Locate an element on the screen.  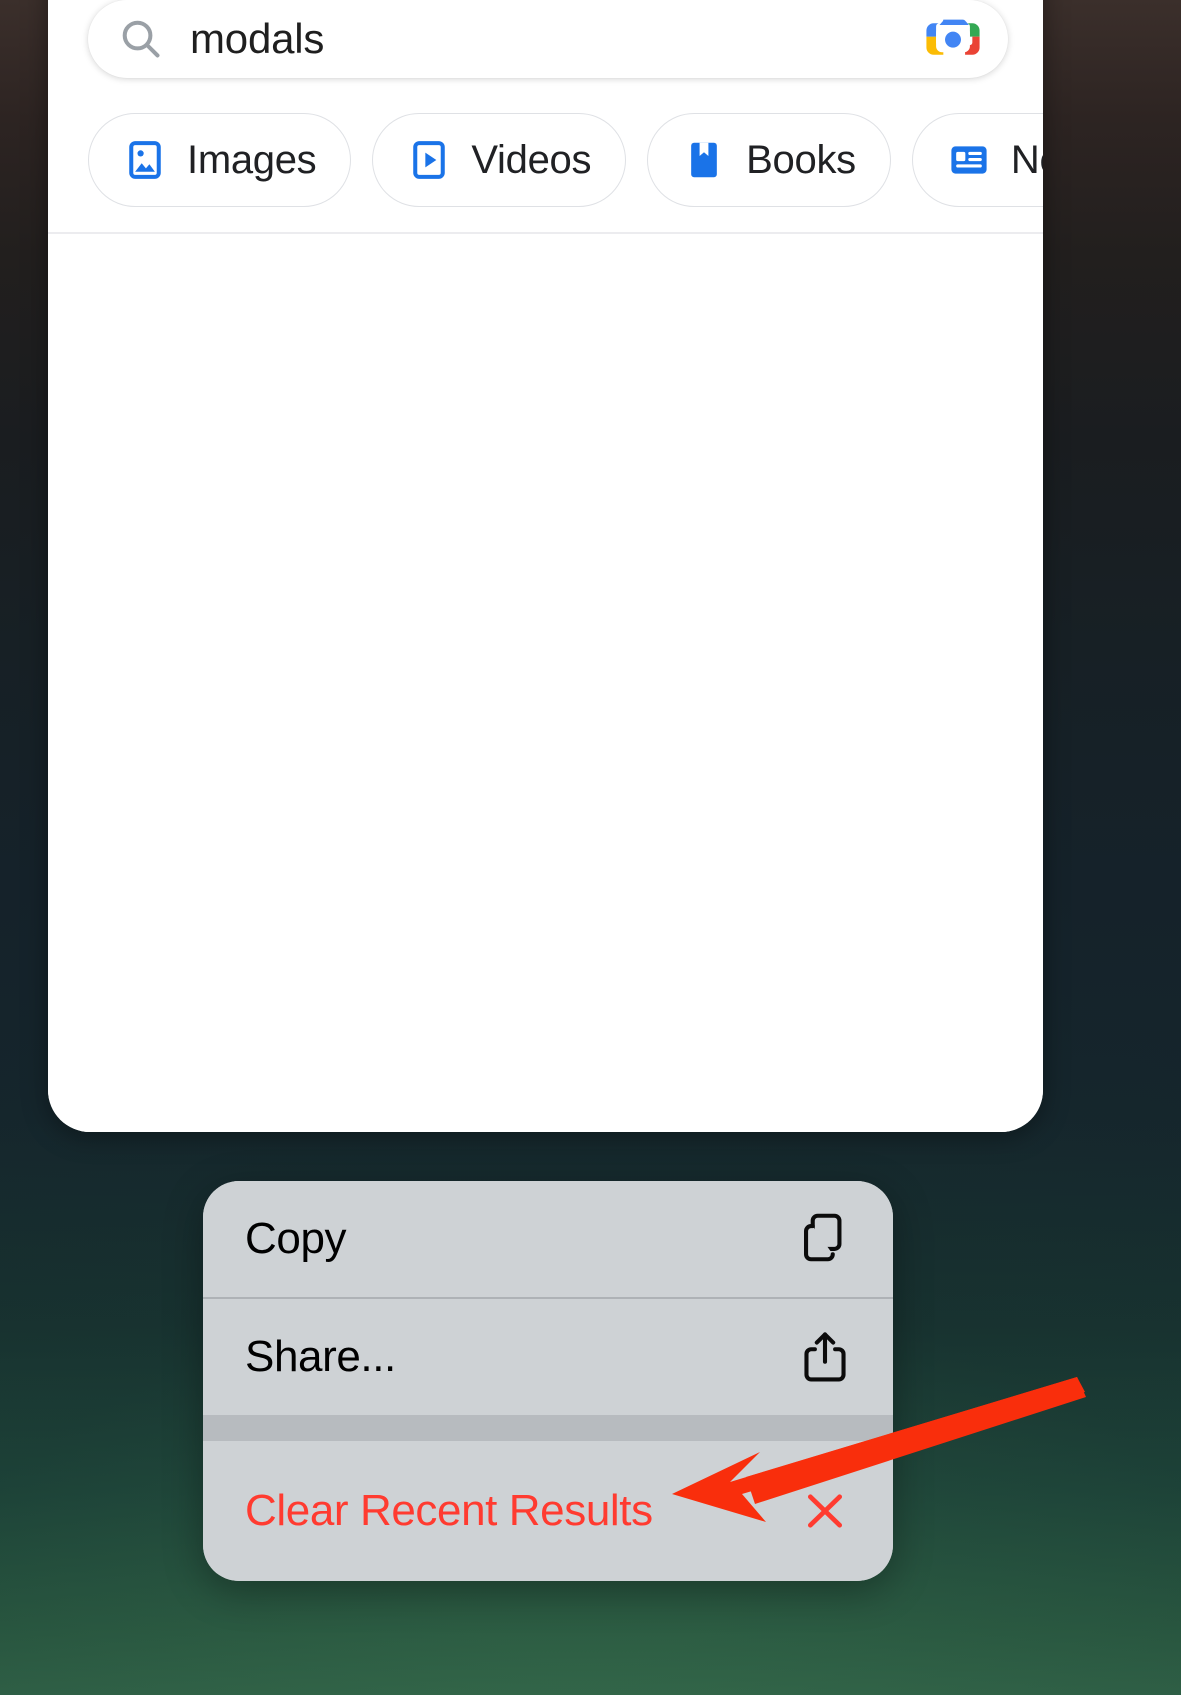
context-menu: Copy Share... Clear Recent Results is located at coordinates (548, 1381).